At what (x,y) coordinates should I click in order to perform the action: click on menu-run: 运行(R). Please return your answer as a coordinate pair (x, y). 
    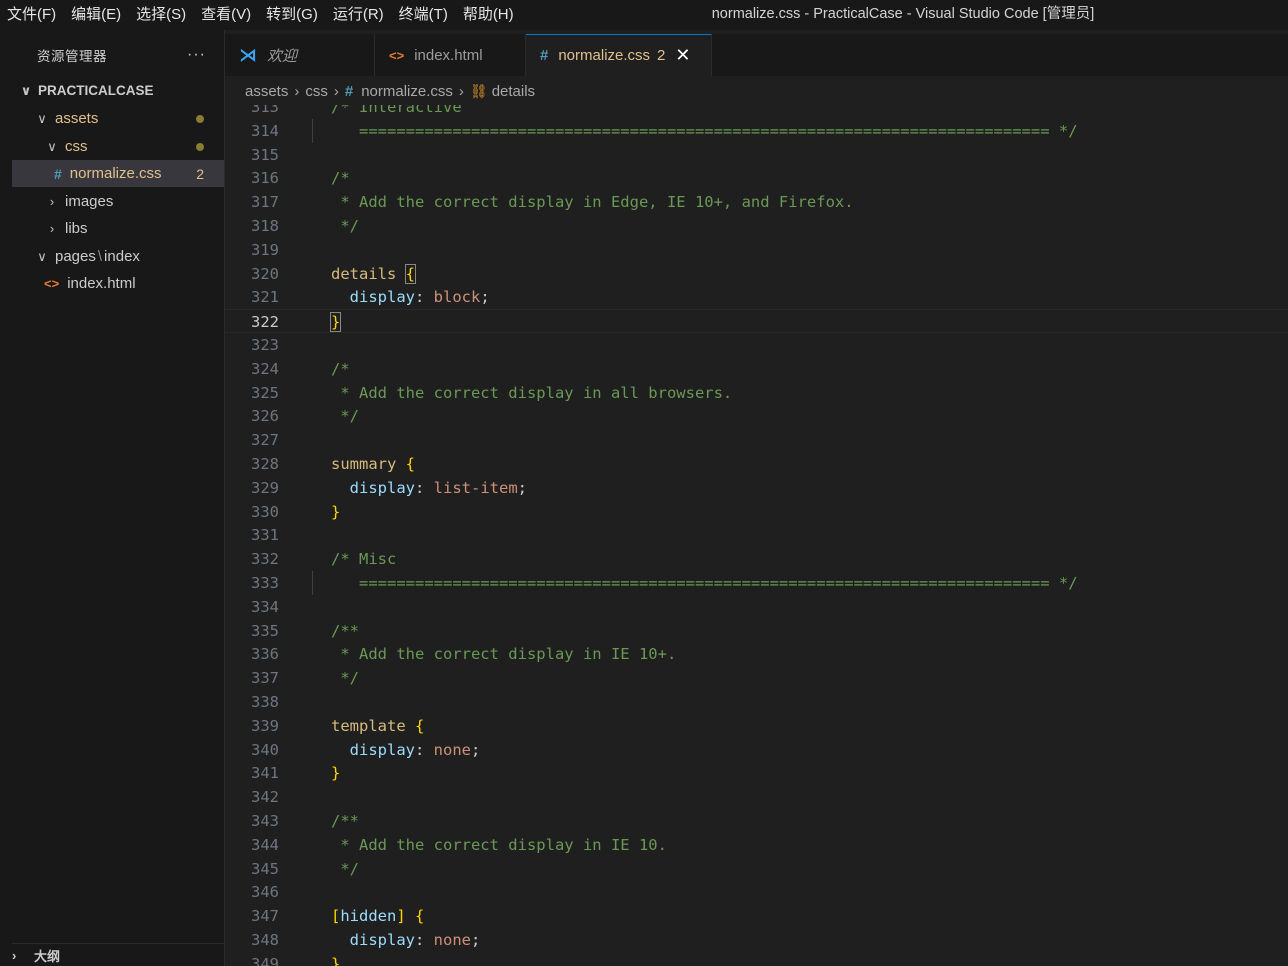
    Looking at the image, I should click on (359, 15).